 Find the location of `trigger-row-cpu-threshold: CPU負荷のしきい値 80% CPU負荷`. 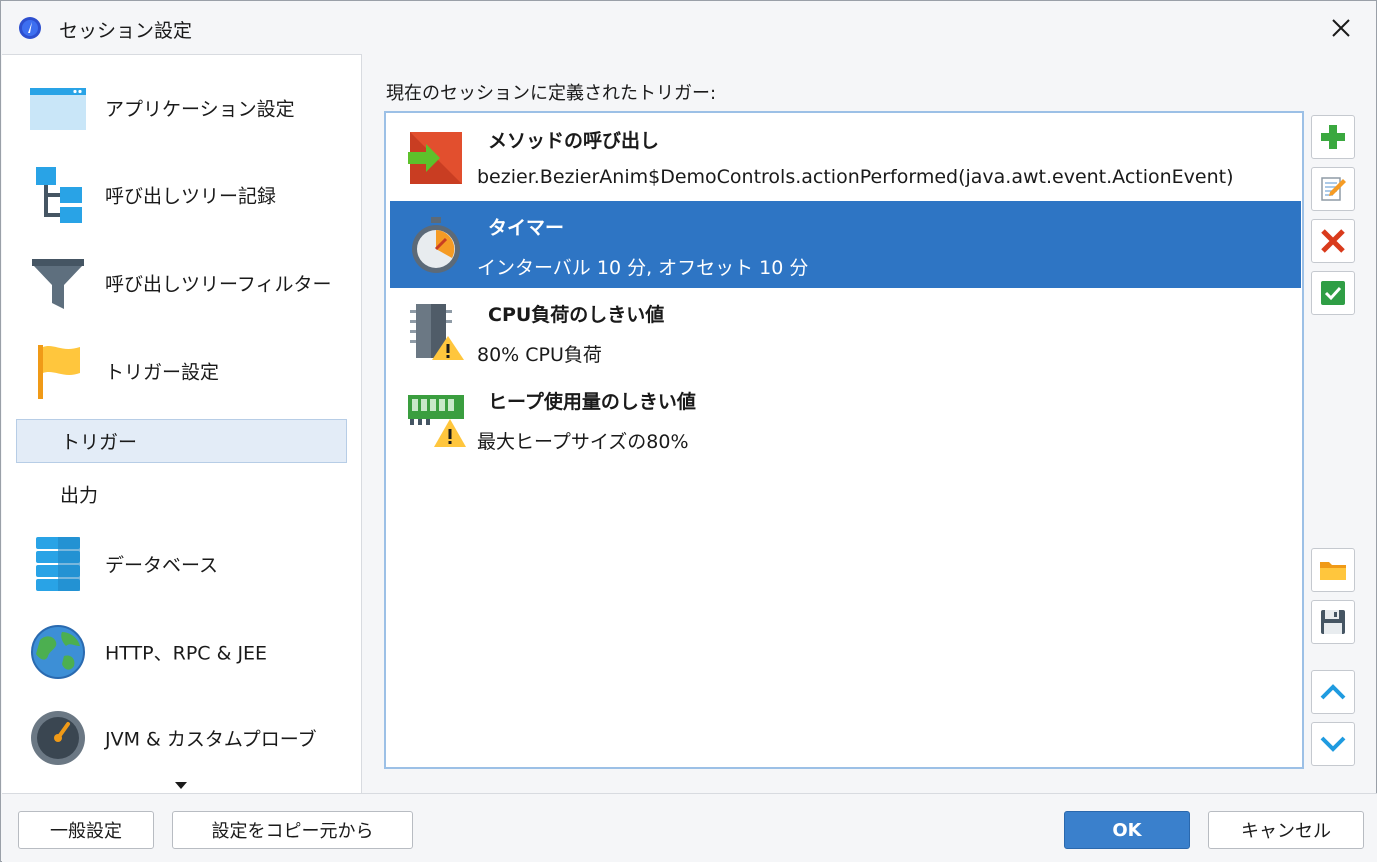

trigger-row-cpu-threshold: CPU負荷のしきい値 80% CPU負荷 is located at coordinates (845, 331).